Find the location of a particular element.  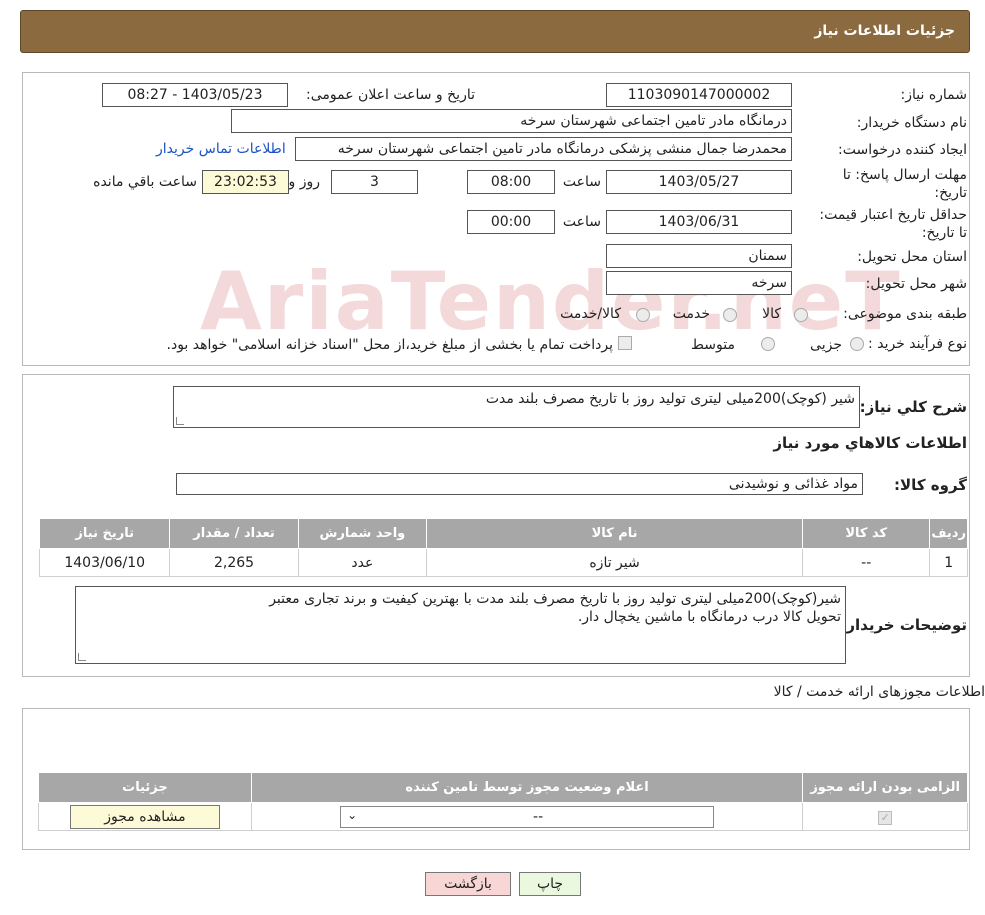

deadline-time-label: ساعت is located at coordinates (581, 182).